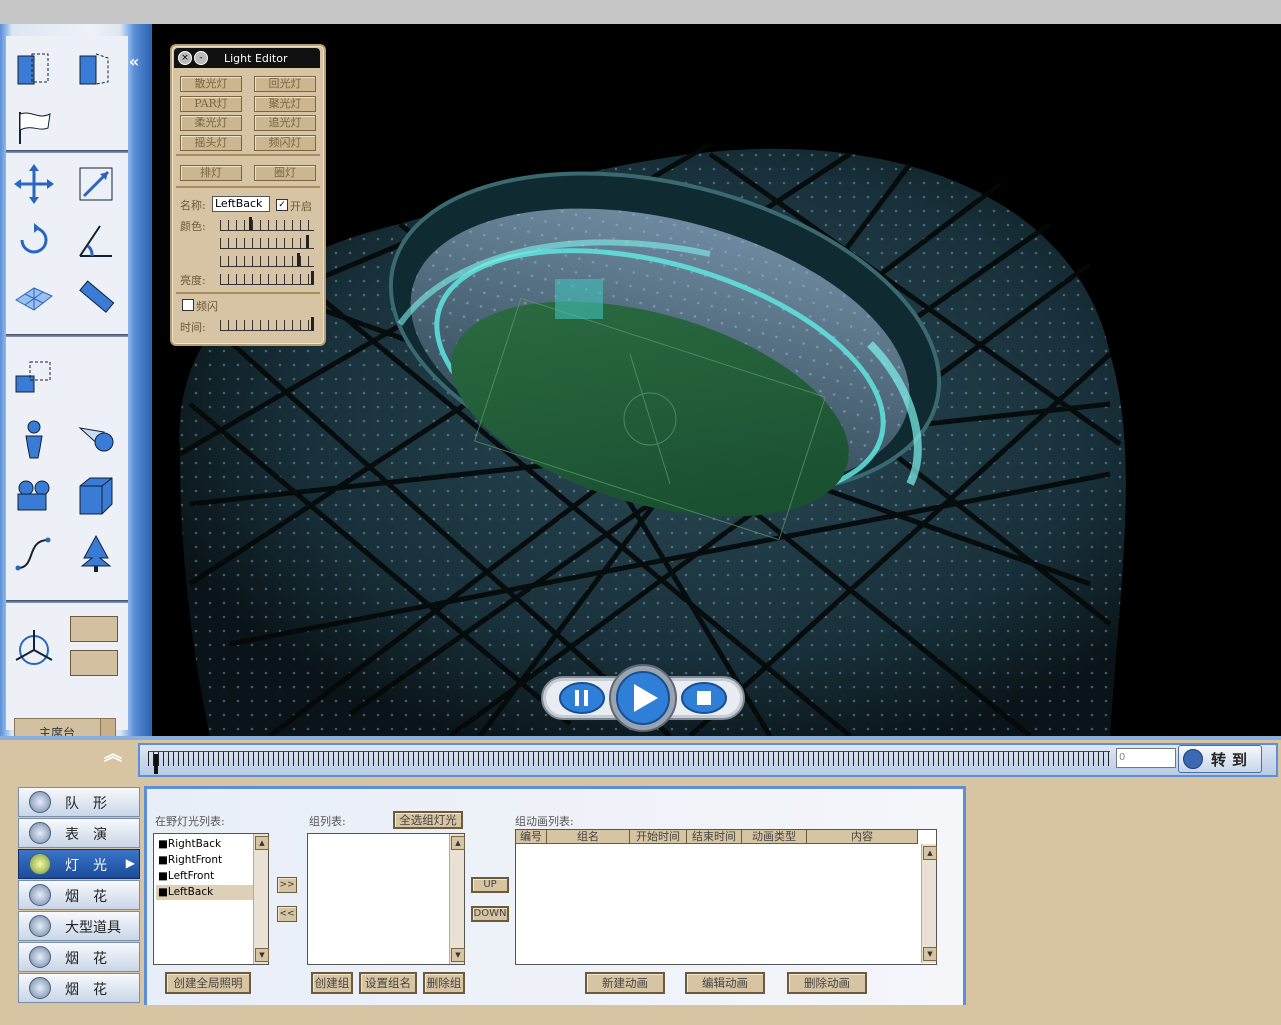  Describe the element at coordinates (267, 324) in the screenshot. I see `time-slider` at that location.